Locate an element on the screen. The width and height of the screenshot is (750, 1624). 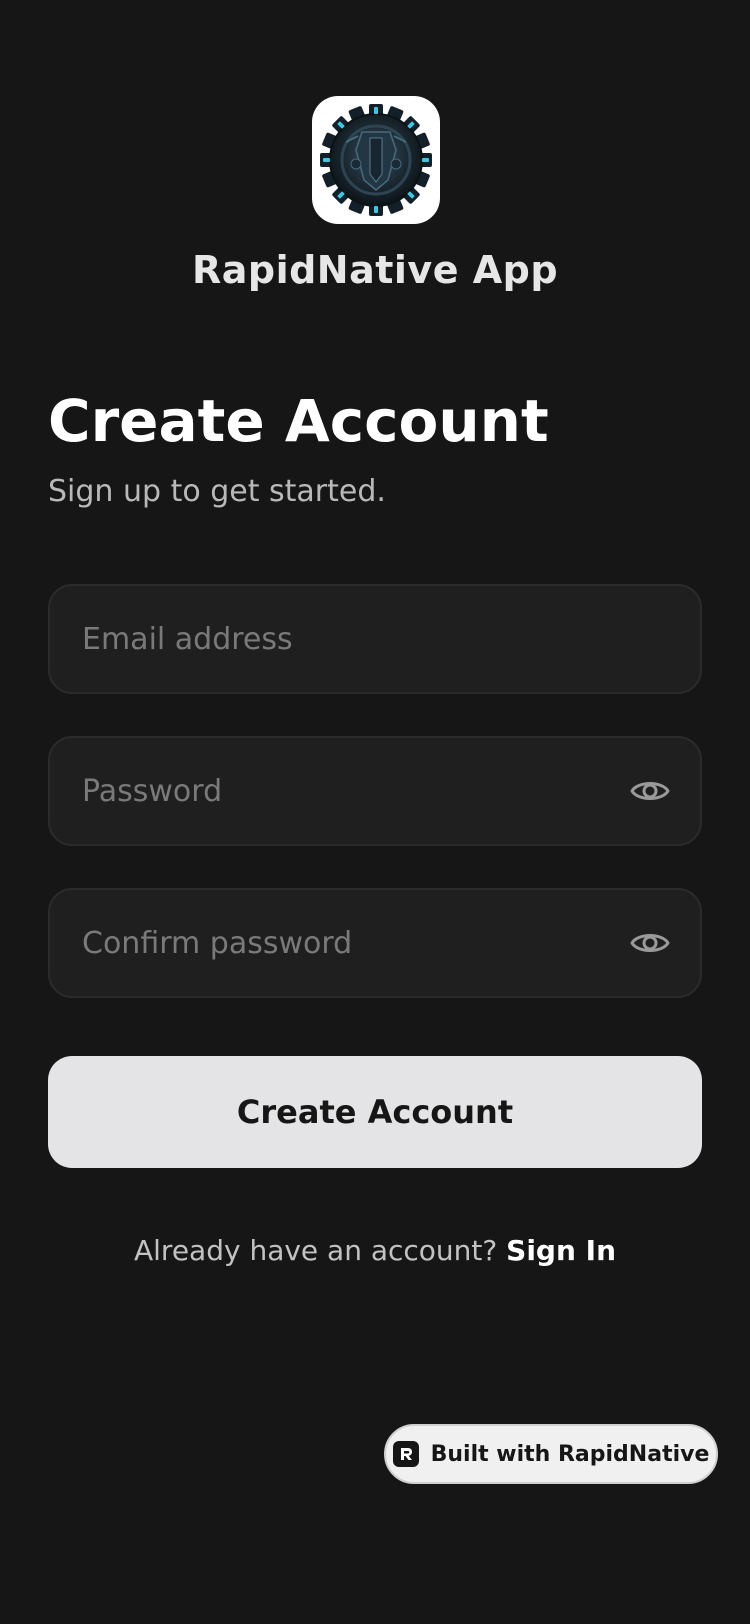
signin-link: Sign In is located at coordinates (561, 1250).